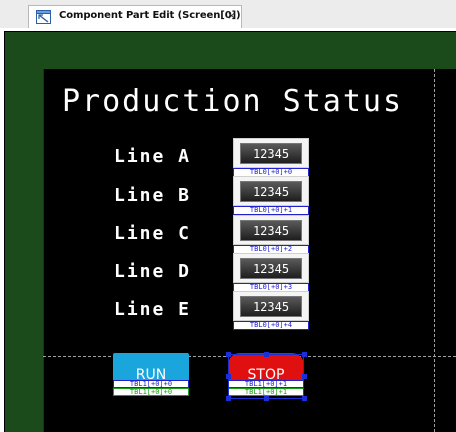 The height and width of the screenshot is (432, 456). What do you see at coordinates (150, 15) in the screenshot?
I see `tab-title: Component Part Edit (Screen[0])` at bounding box center [150, 15].